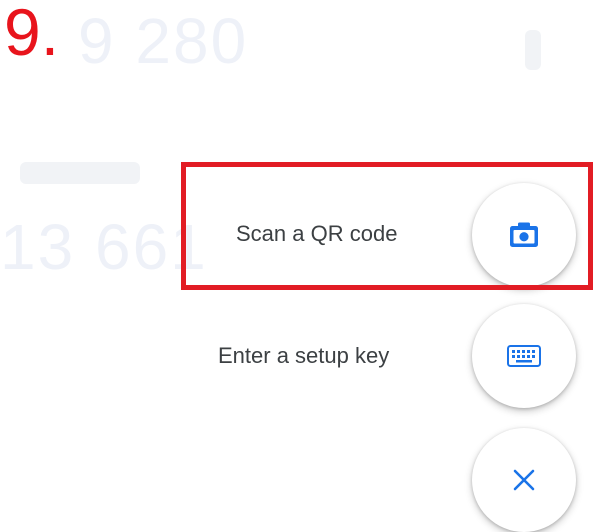 This screenshot has height=532, width=601. I want to click on background-label-placeholder, so click(80, 173).